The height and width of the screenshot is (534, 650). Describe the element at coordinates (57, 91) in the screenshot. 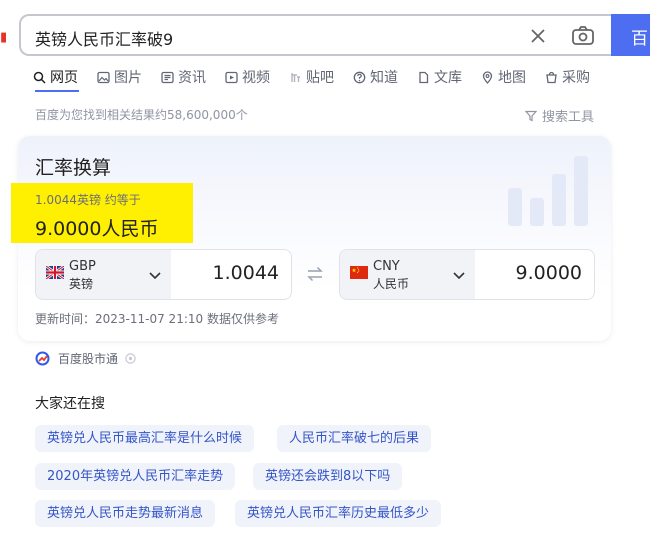

I see `active-tab-indicator` at that location.